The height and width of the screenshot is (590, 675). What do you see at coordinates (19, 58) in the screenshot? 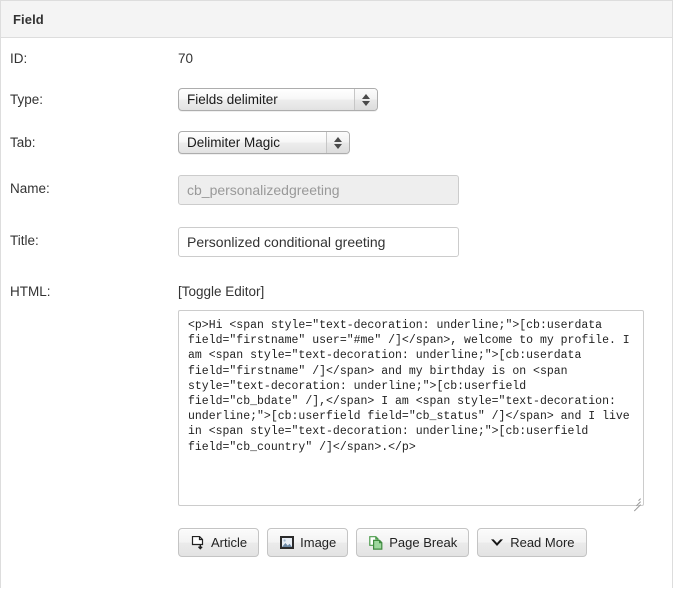
I see `label-id: ID:` at bounding box center [19, 58].